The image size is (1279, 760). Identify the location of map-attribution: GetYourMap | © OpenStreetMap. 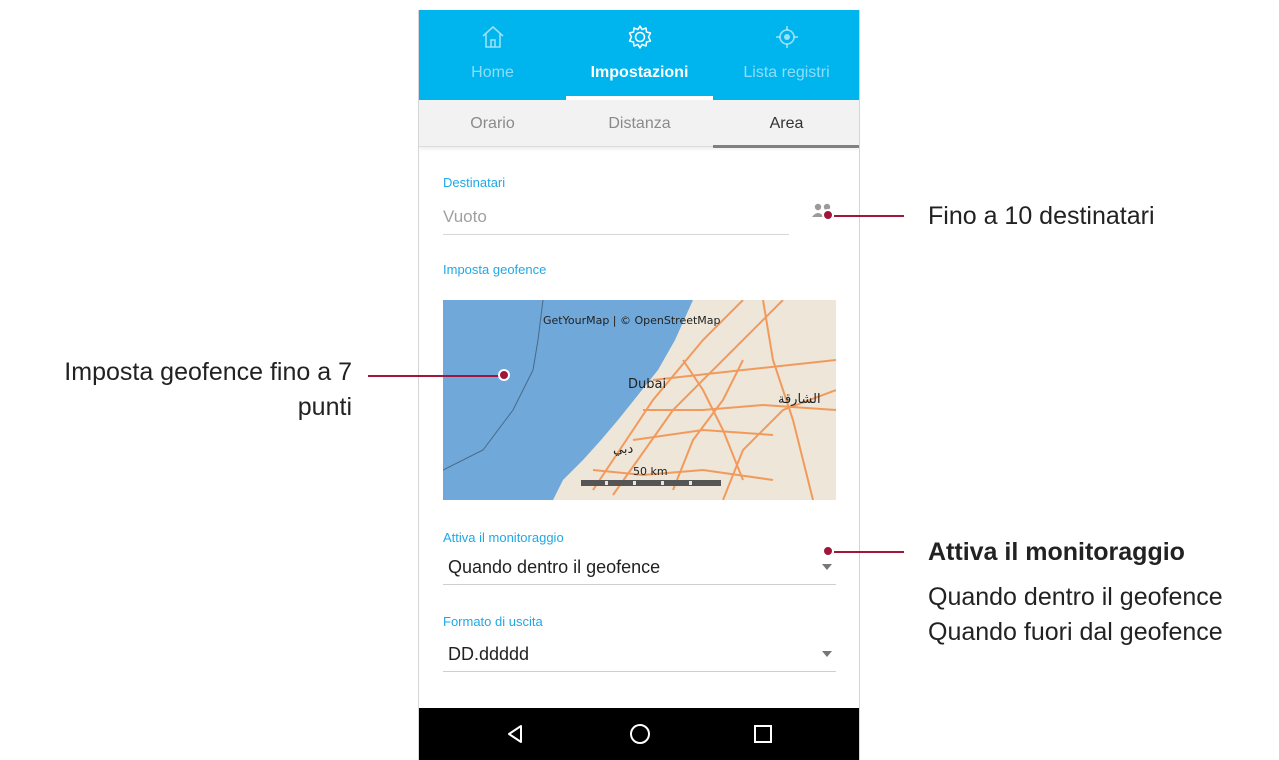
(632, 320).